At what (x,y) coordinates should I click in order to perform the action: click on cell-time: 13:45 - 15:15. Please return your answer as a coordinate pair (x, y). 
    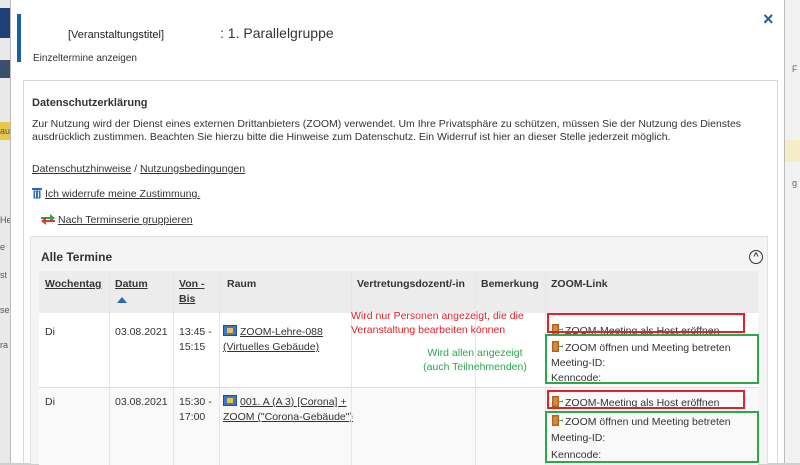
    Looking at the image, I should click on (195, 339).